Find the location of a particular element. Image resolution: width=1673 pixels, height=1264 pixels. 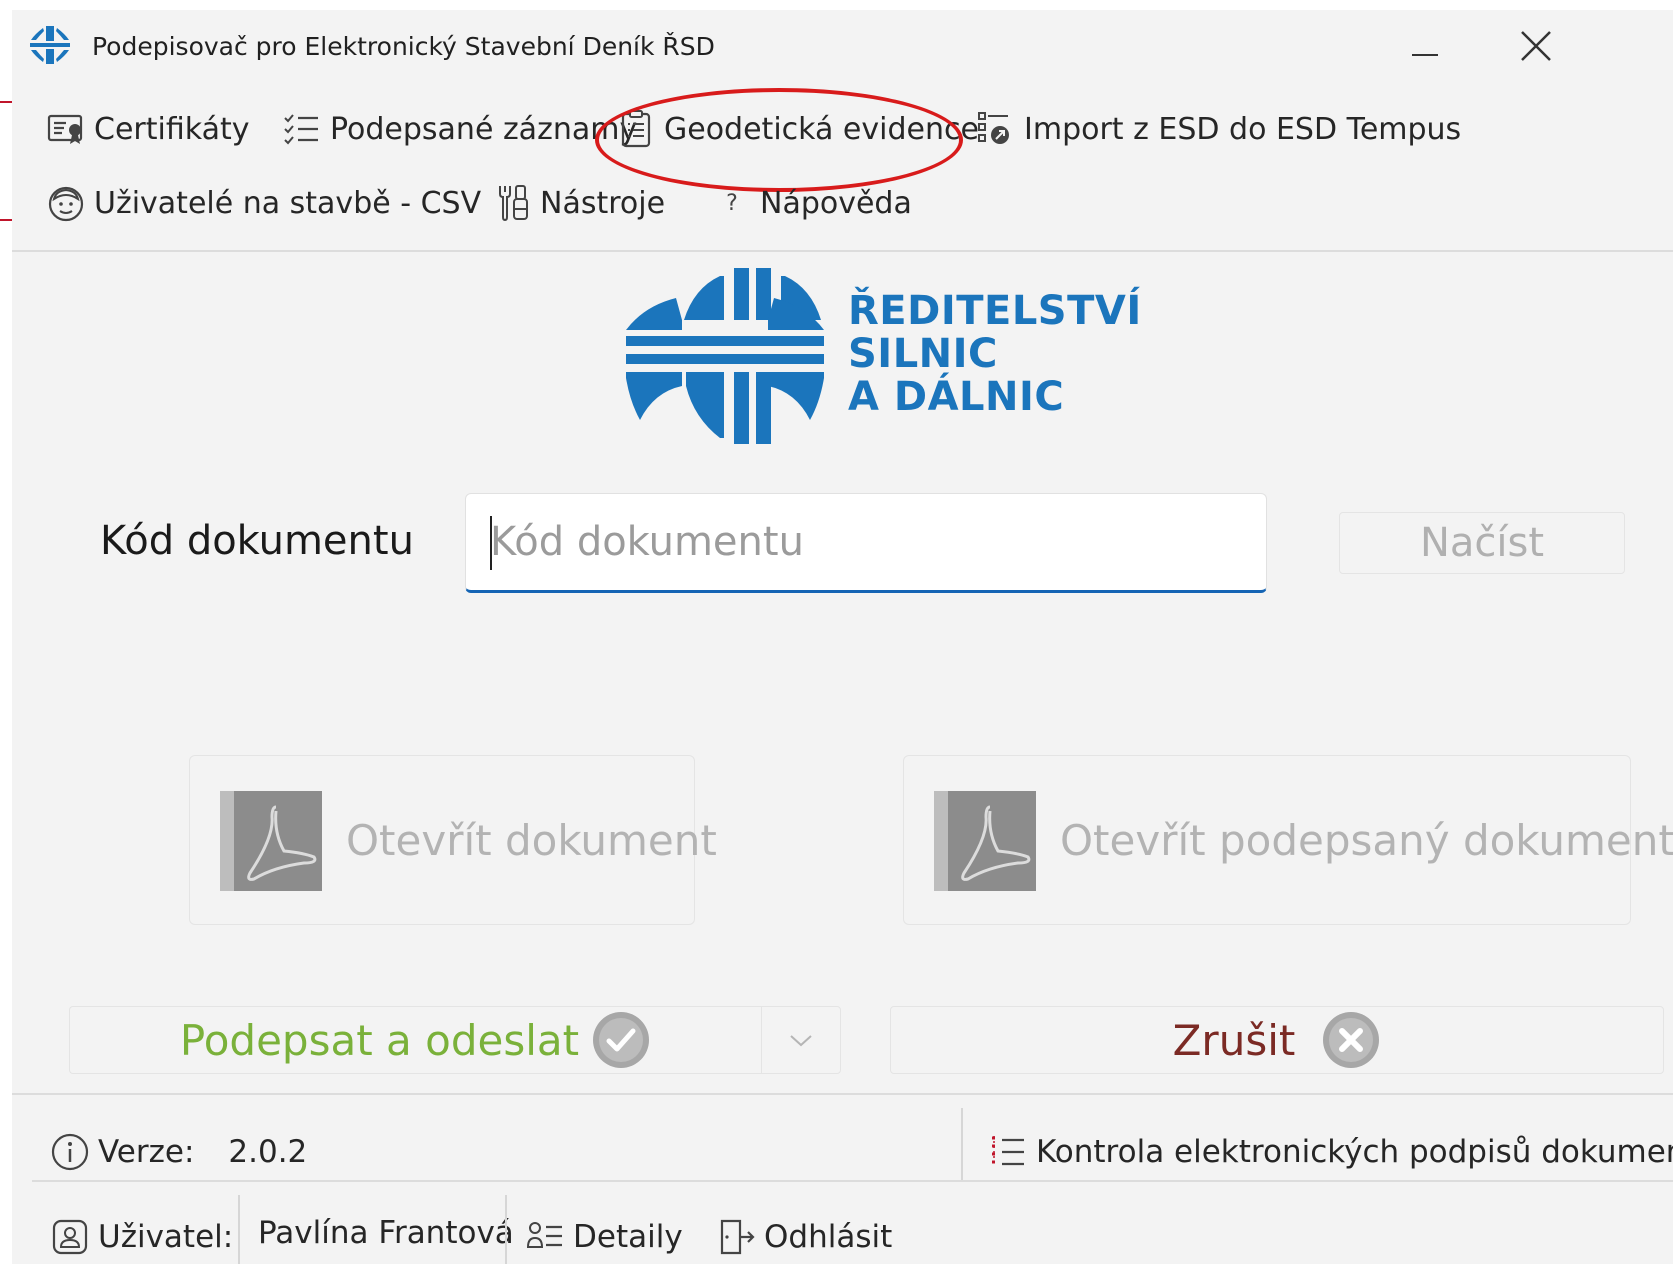

logout-button: Odhlásit is located at coordinates (804, 1237).